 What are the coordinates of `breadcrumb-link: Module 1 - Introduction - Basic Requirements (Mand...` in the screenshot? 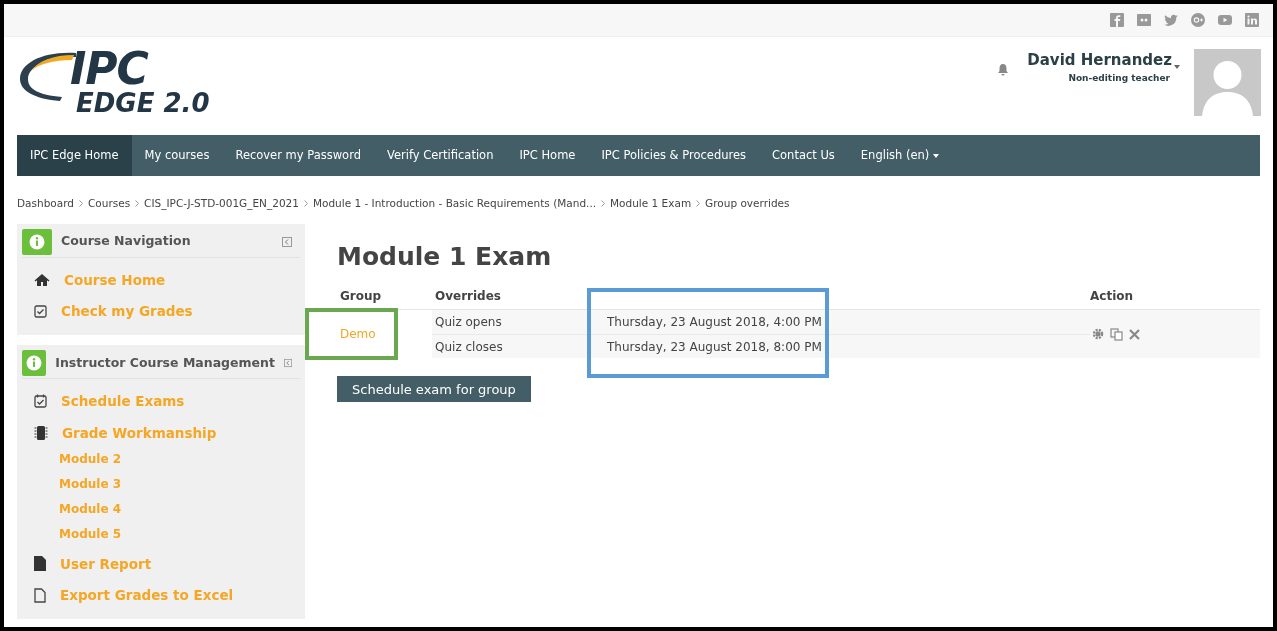 It's located at (454, 204).